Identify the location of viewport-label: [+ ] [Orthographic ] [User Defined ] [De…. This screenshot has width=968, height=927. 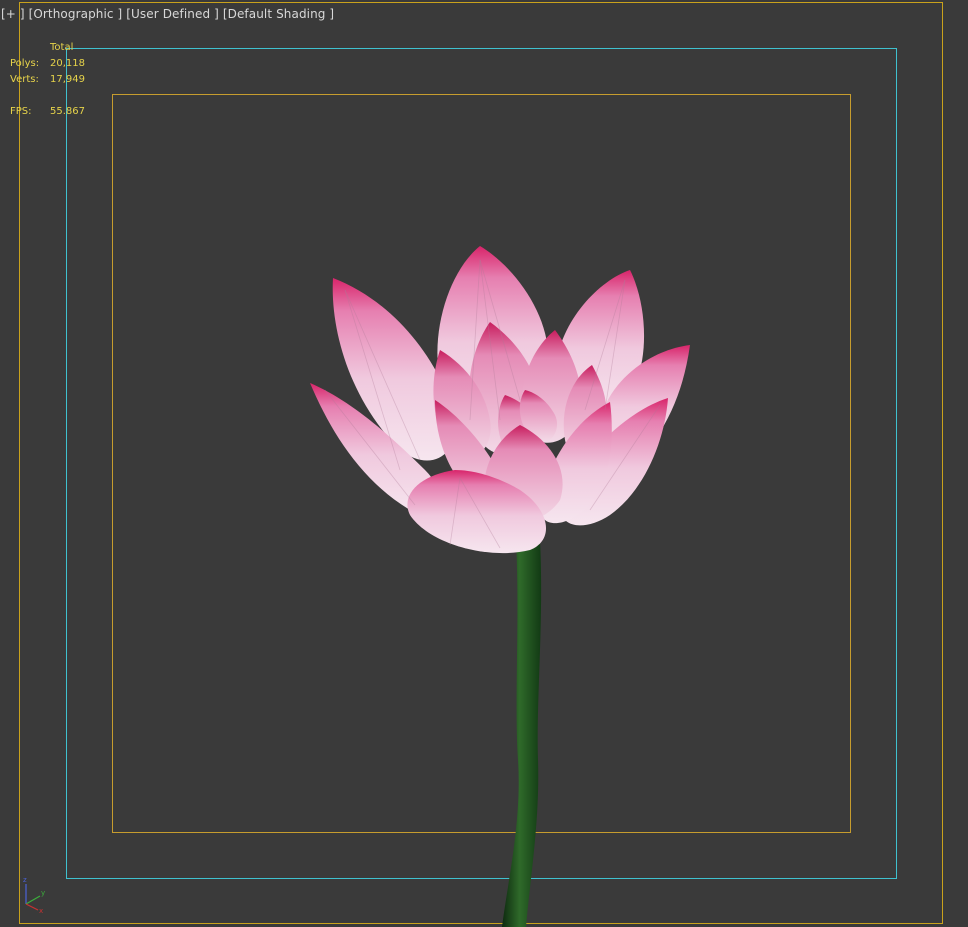
(167, 14).